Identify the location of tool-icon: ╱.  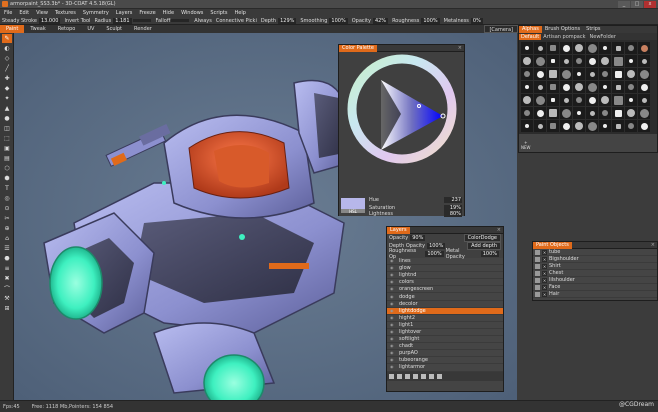
(7, 68).